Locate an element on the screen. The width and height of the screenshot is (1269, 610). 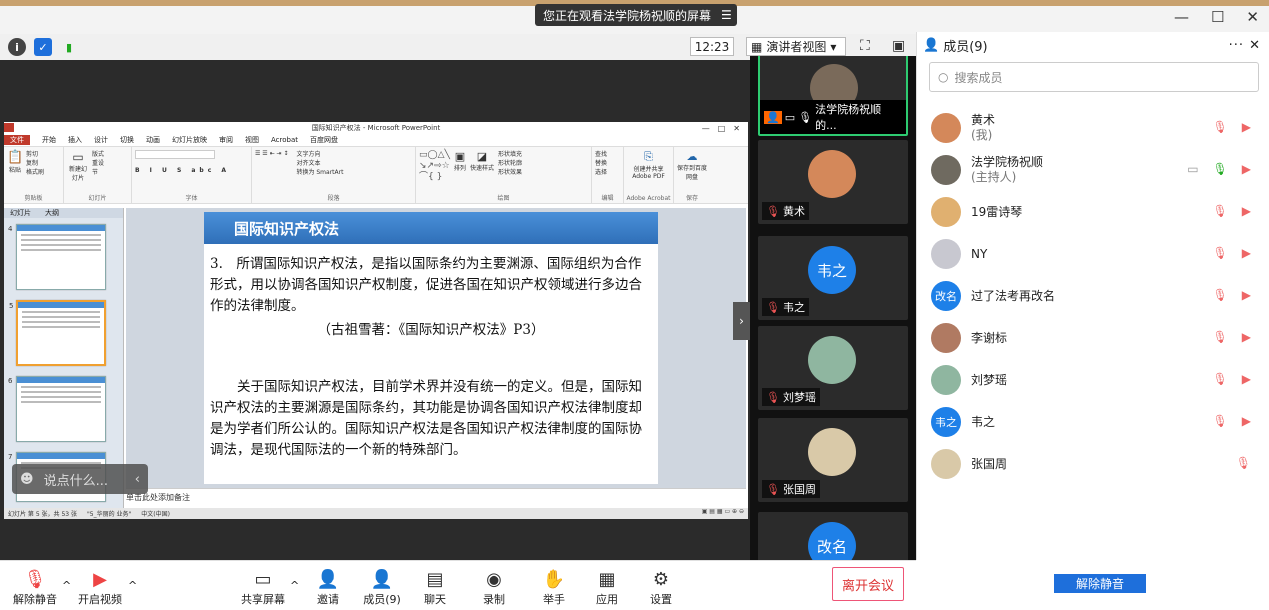
ppt-tab-view: 视图 is located at coordinates (252, 140).